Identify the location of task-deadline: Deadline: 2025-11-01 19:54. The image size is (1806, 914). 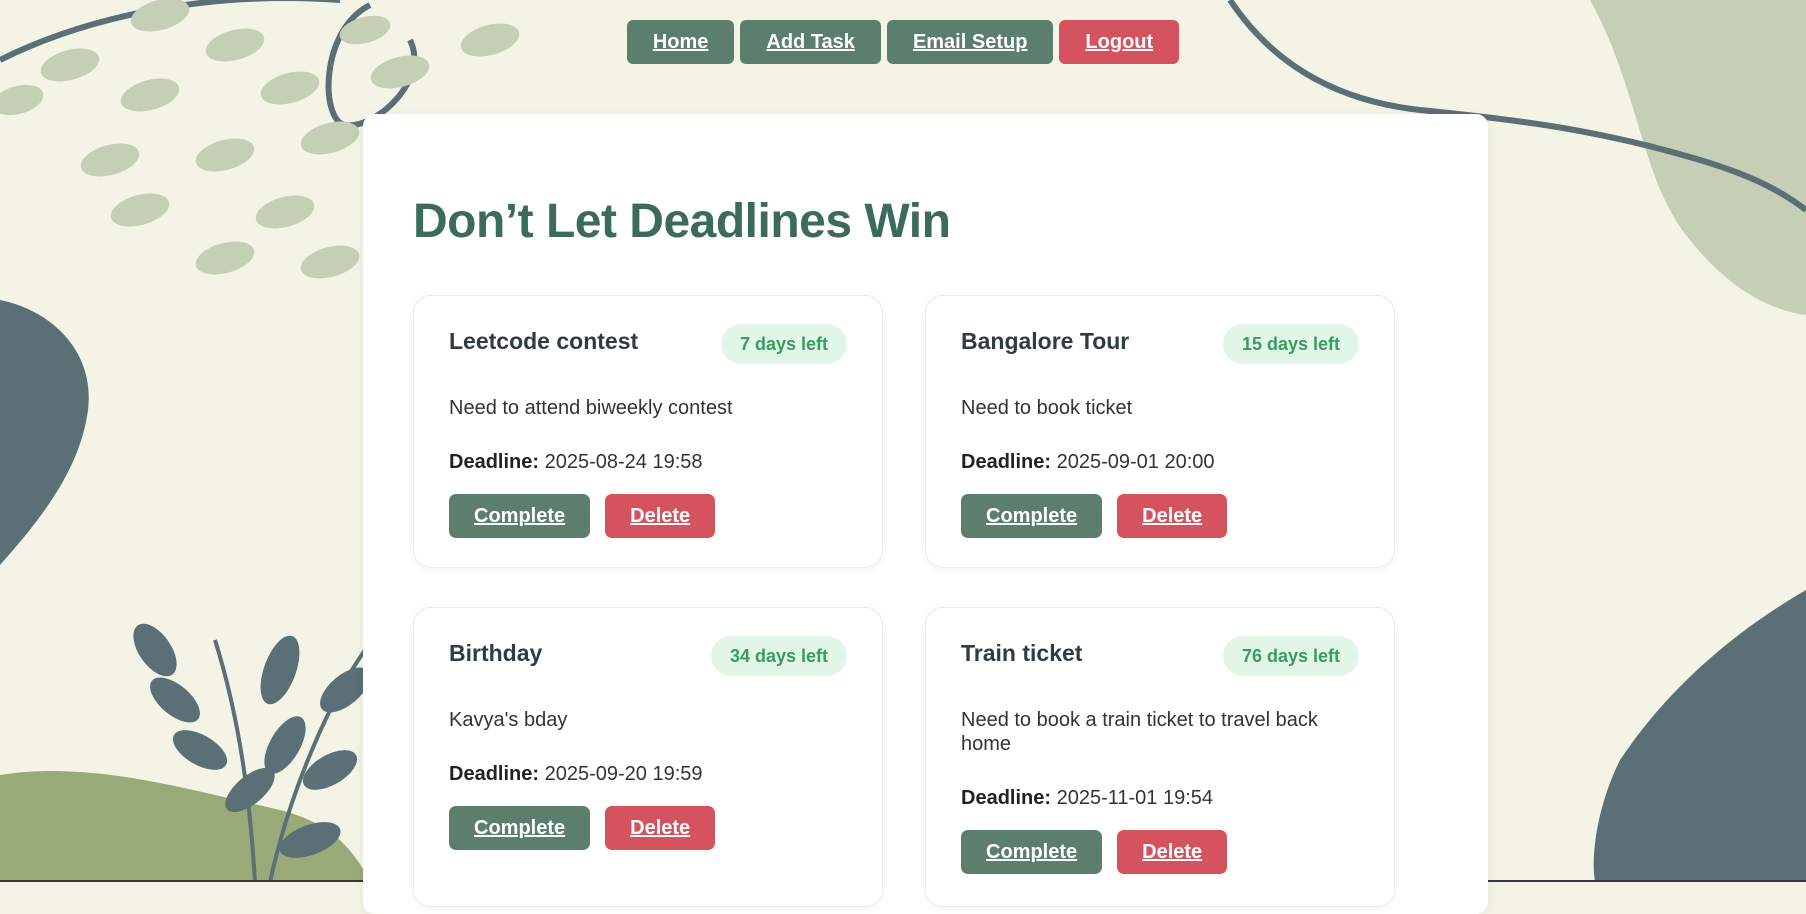
(1087, 798).